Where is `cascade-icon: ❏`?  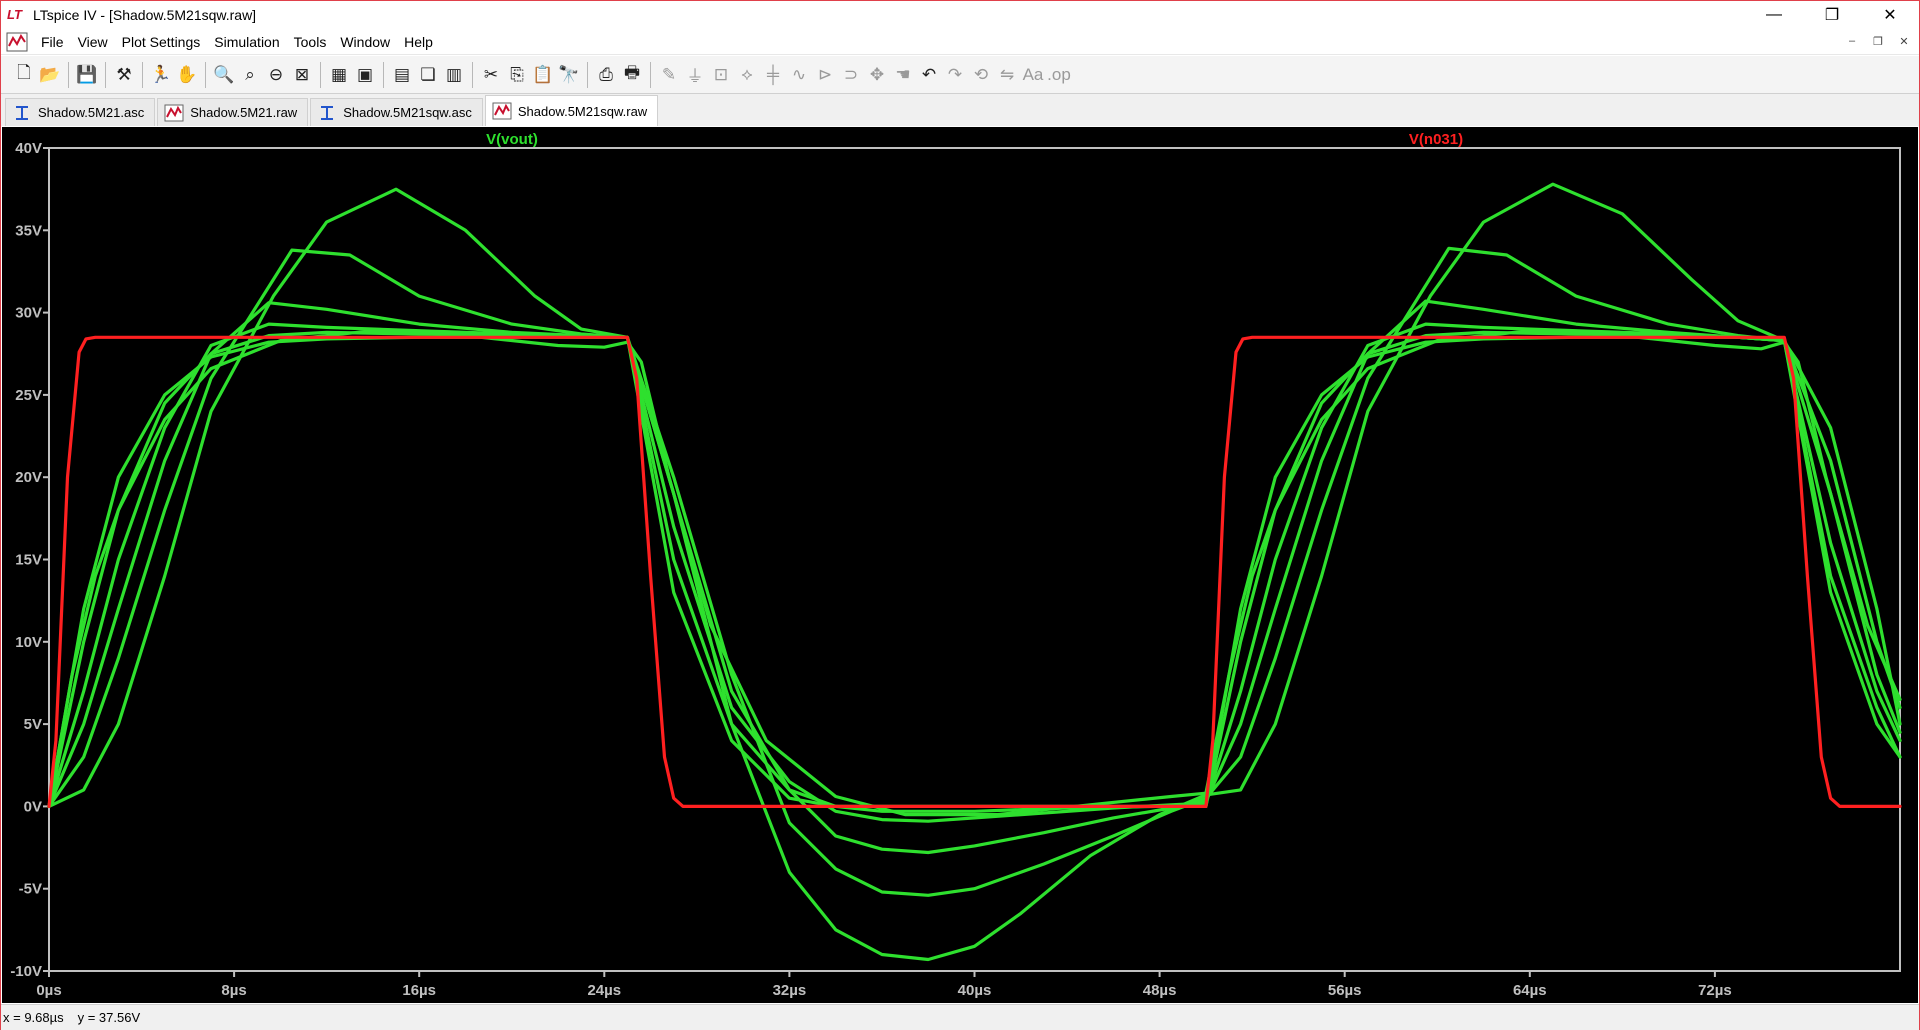
cascade-icon: ❏ is located at coordinates (428, 75).